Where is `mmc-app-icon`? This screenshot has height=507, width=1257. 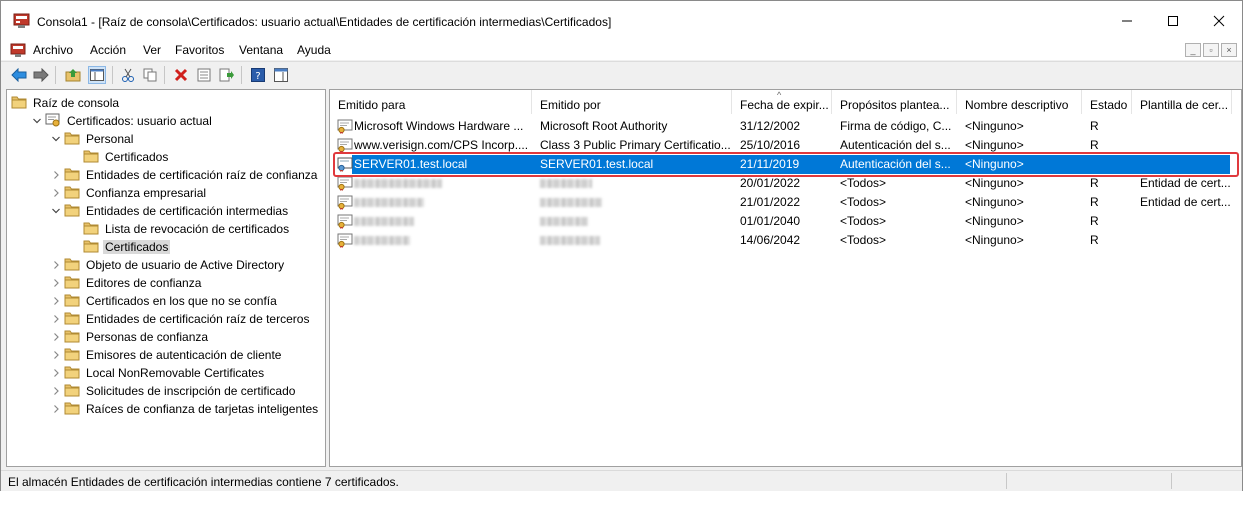 mmc-app-icon is located at coordinates (21, 20).